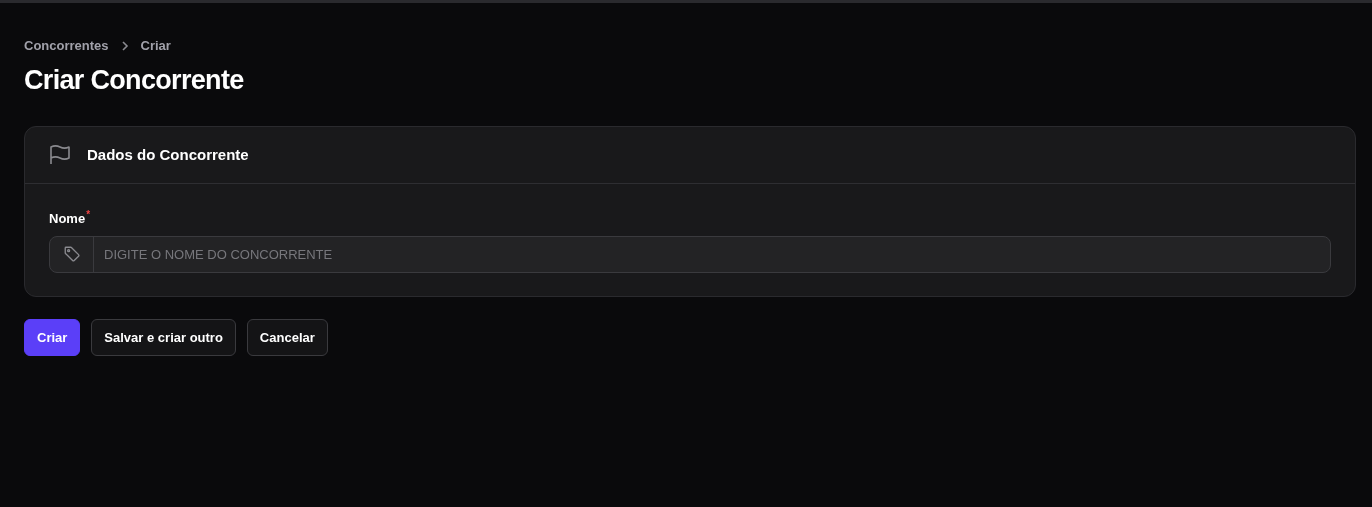 This screenshot has height=507, width=1372. What do you see at coordinates (70, 219) in the screenshot?
I see `field-label: Nome$^{*}$` at bounding box center [70, 219].